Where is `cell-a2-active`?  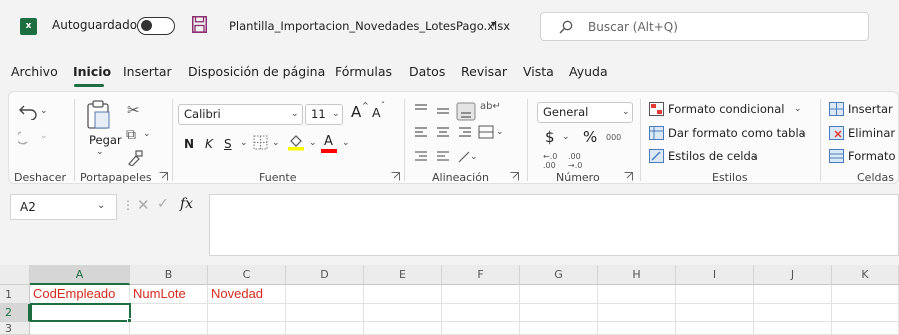
cell-a2-active is located at coordinates (80, 312).